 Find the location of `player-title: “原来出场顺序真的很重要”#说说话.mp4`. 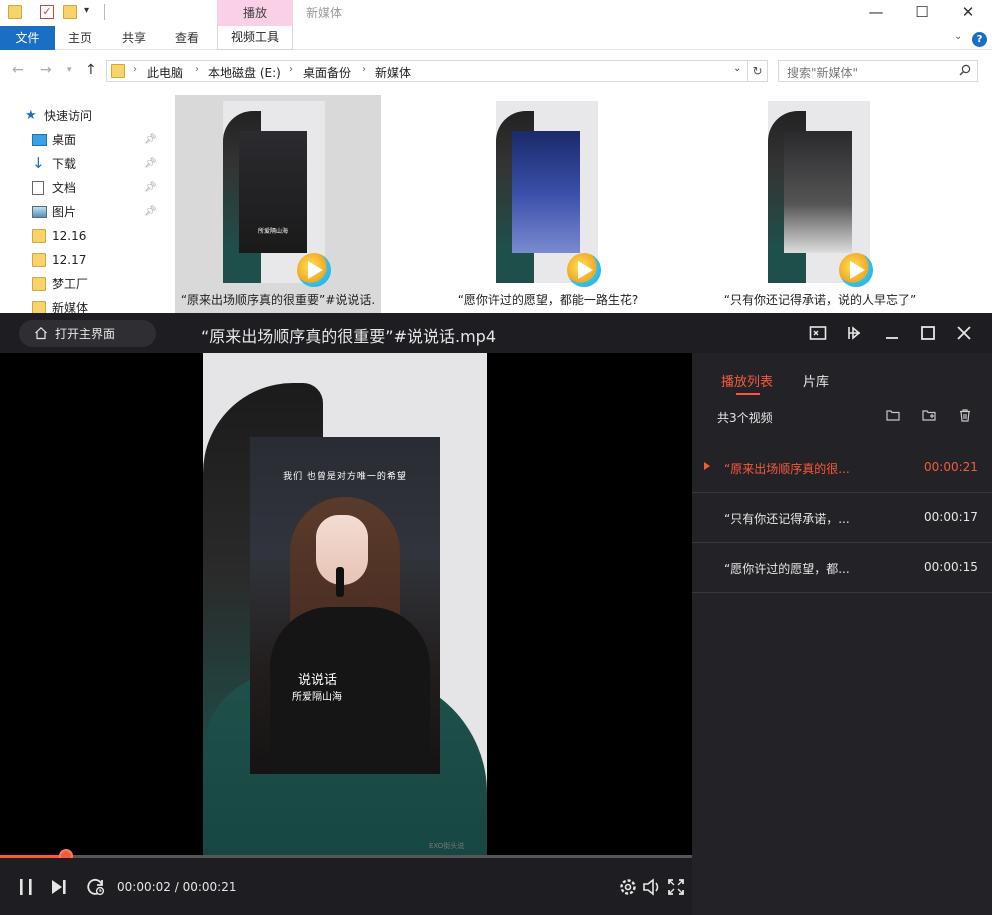

player-title: “原来出场顺序真的很重要”#说说话.mp4 is located at coordinates (348, 336).